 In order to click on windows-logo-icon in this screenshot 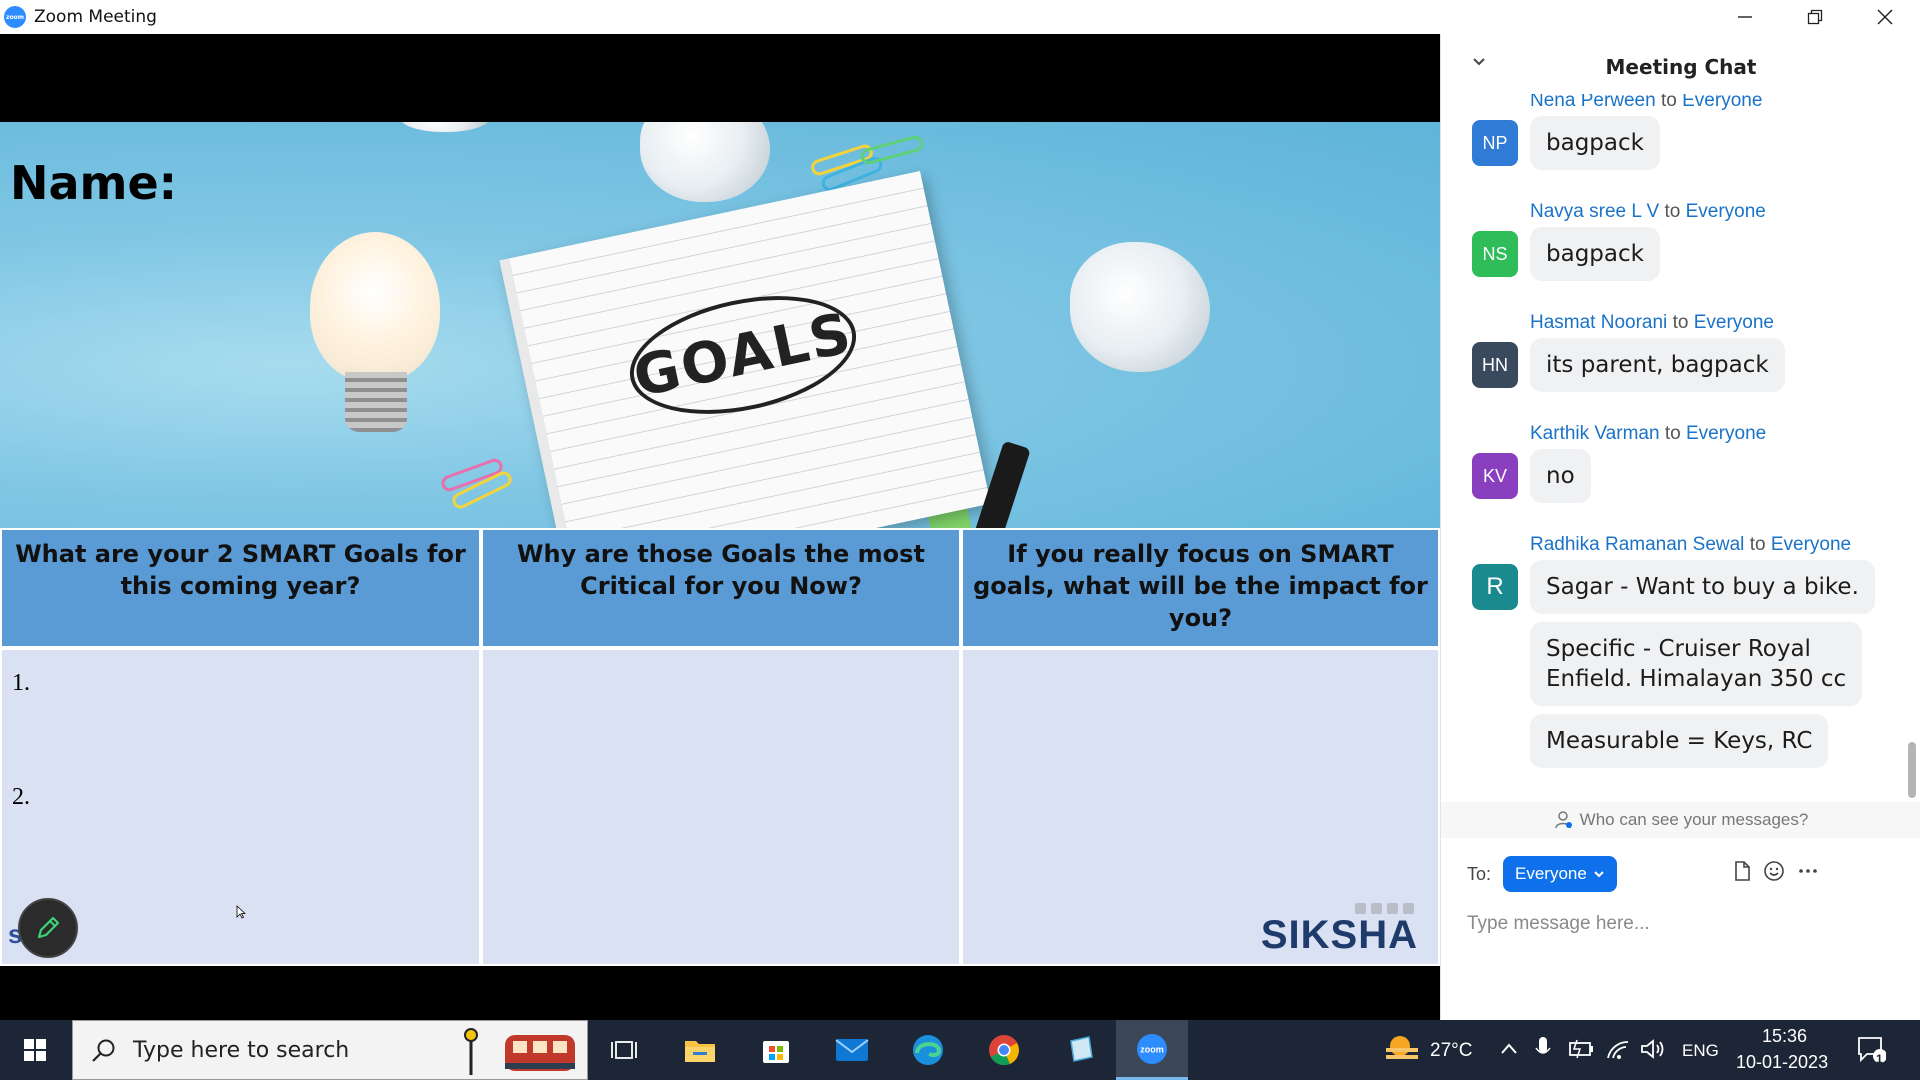, I will do `click(35, 1050)`.